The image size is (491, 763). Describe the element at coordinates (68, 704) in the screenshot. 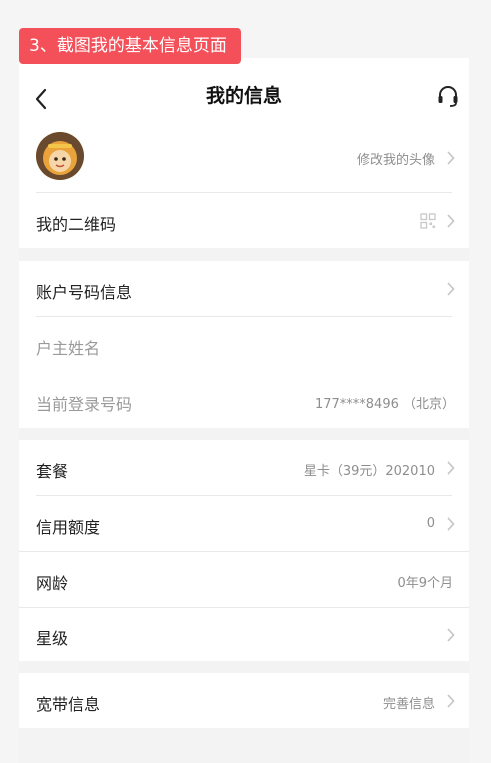

I see `broadband-label: 宽带信息` at that location.